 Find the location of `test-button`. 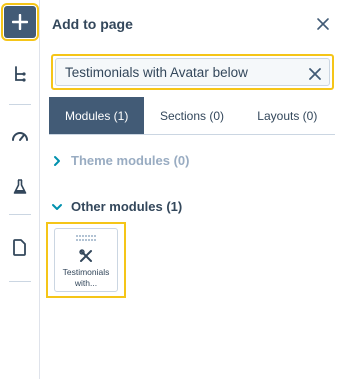

test-button is located at coordinates (20, 187).